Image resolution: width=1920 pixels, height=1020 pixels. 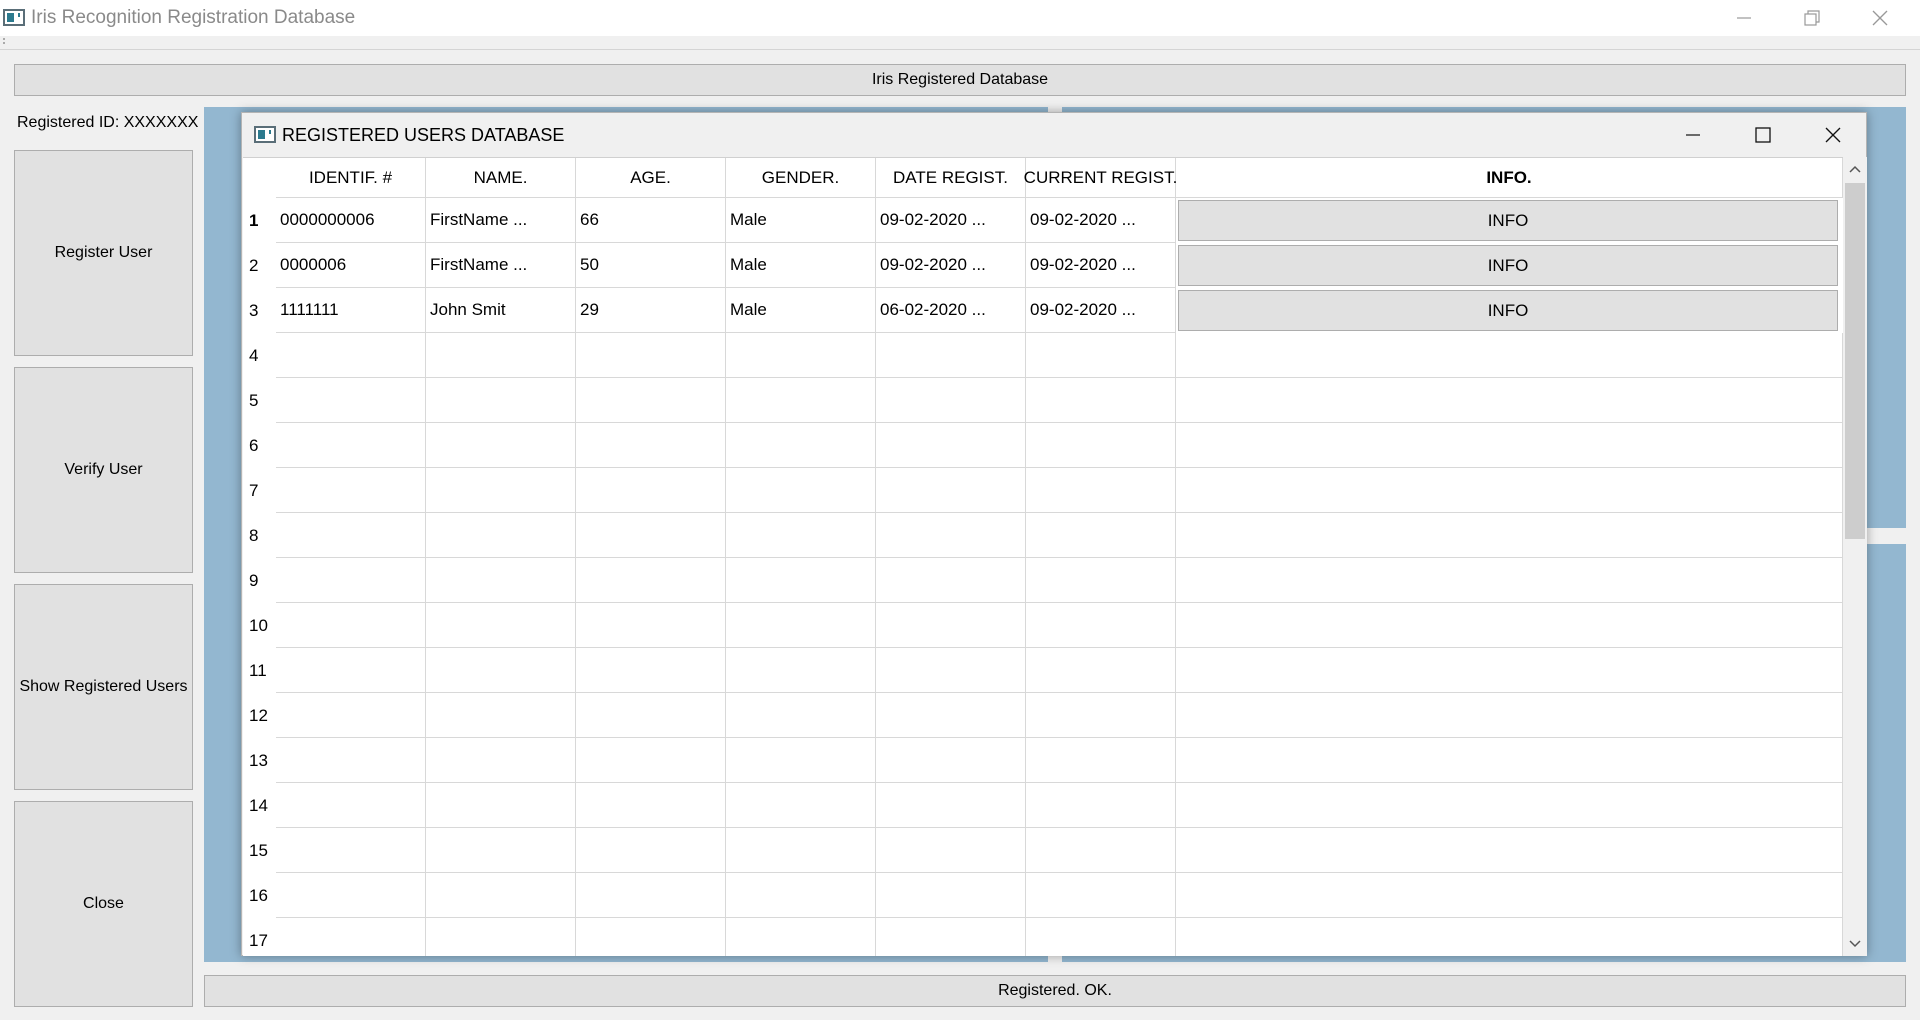 What do you see at coordinates (259, 535) in the screenshot?
I see `row-number: 8` at bounding box center [259, 535].